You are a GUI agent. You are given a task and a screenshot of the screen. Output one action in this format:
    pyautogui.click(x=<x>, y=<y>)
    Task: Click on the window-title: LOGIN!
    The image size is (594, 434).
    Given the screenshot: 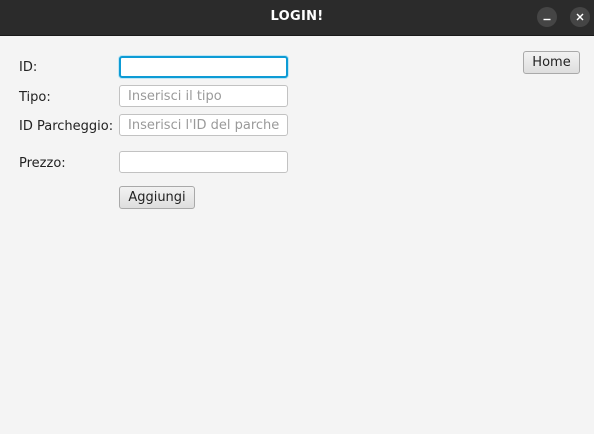 What is the action you would take?
    pyautogui.click(x=297, y=16)
    